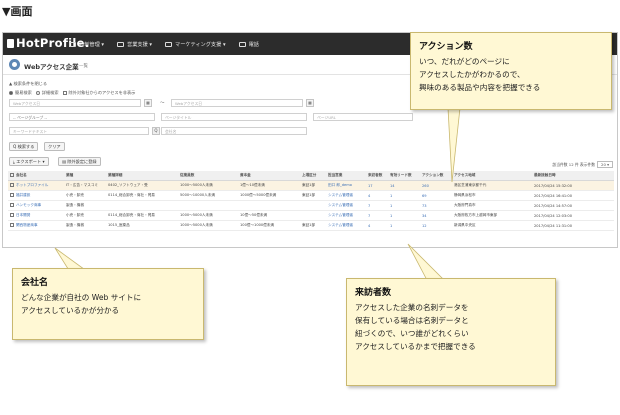 This screenshot has height=415, width=620. What do you see at coordinates (436, 176) in the screenshot?
I see `column-header: アクション数` at bounding box center [436, 176].